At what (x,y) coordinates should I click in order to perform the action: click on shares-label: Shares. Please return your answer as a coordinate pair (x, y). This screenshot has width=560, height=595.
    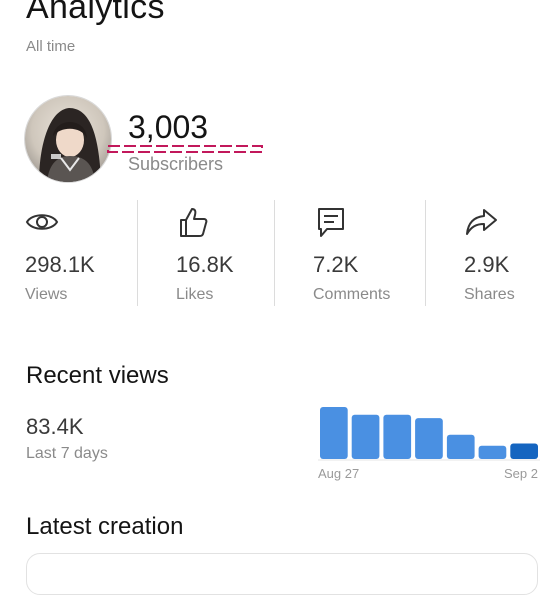
    Looking at the image, I should click on (489, 294).